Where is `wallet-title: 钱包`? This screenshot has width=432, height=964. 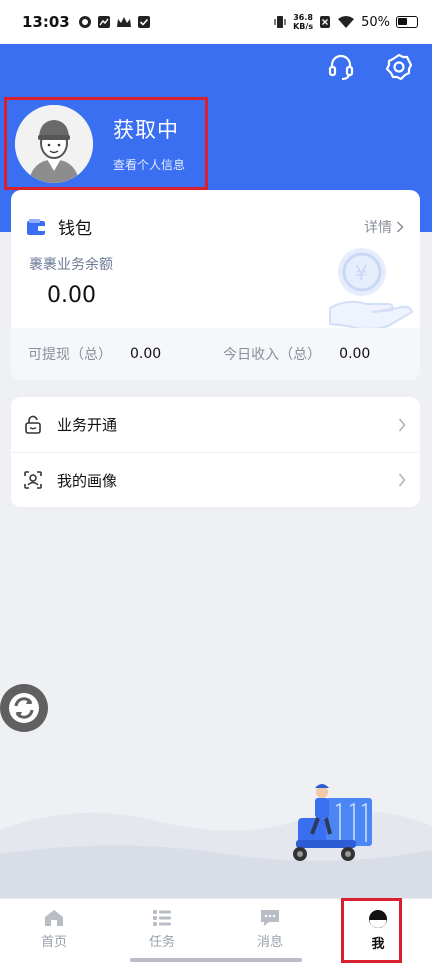
wallet-title: 钱包 is located at coordinates (75, 229).